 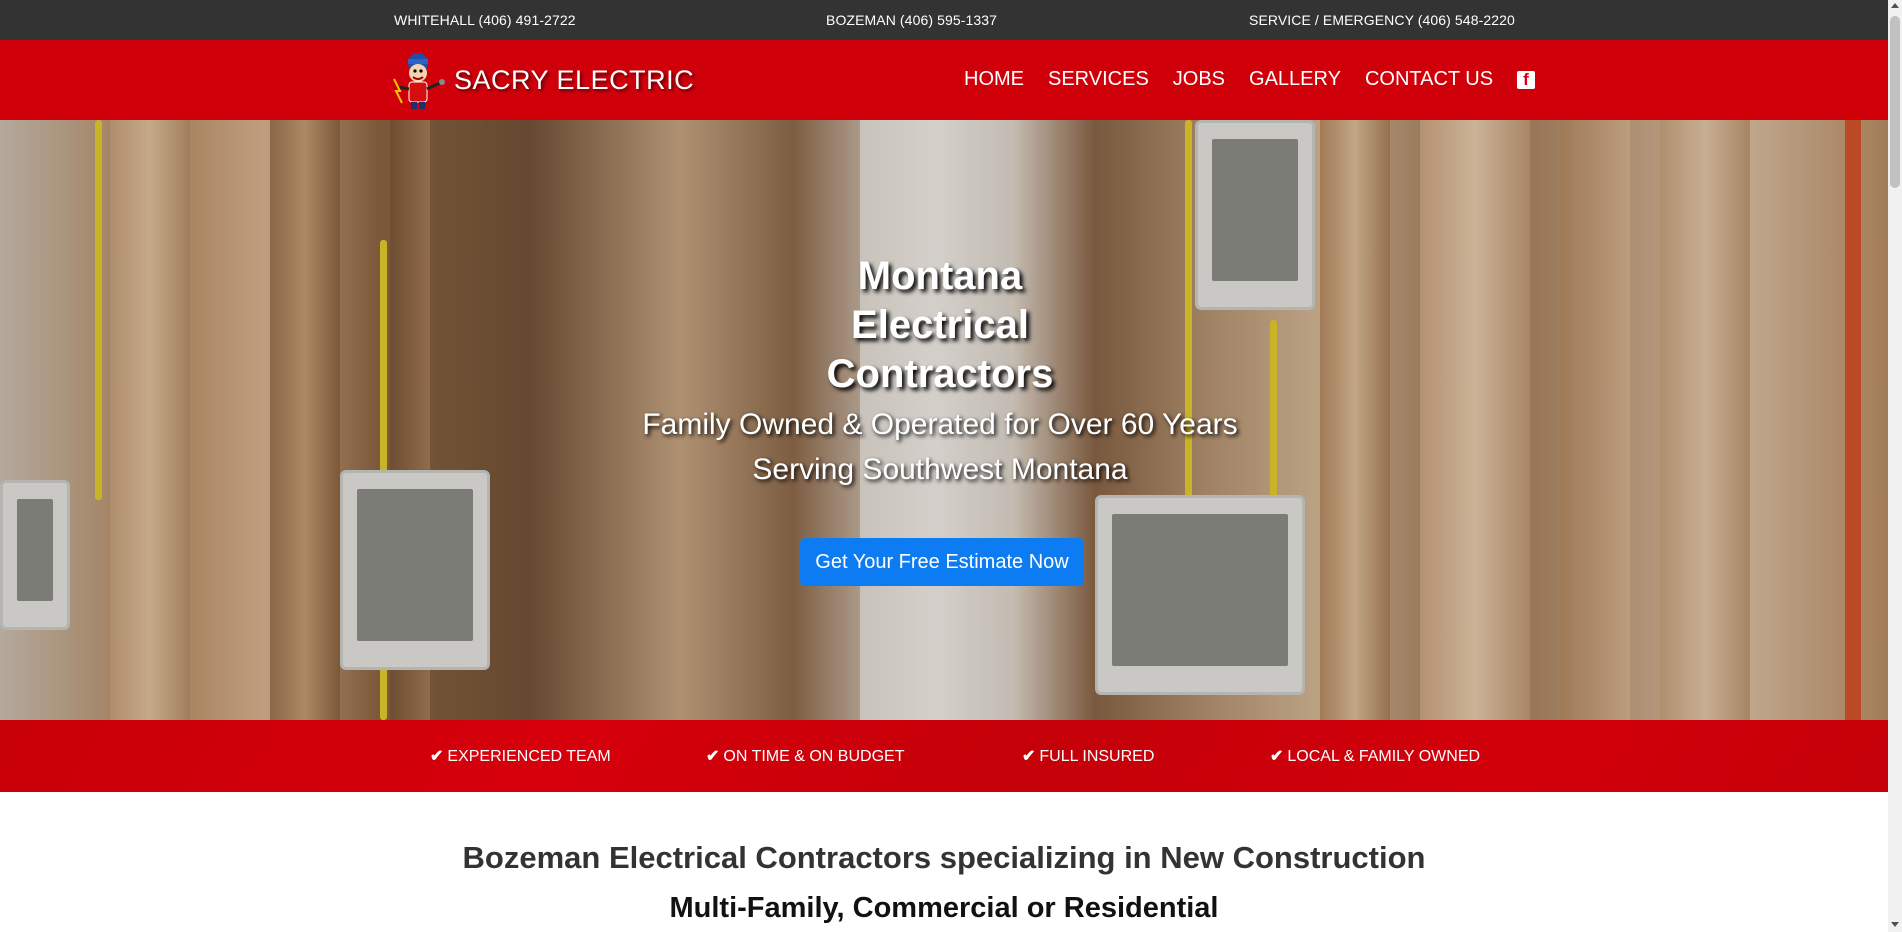 What do you see at coordinates (940, 469) in the screenshot?
I see `hero-subtitle-line2: Serving Southwest Montana` at bounding box center [940, 469].